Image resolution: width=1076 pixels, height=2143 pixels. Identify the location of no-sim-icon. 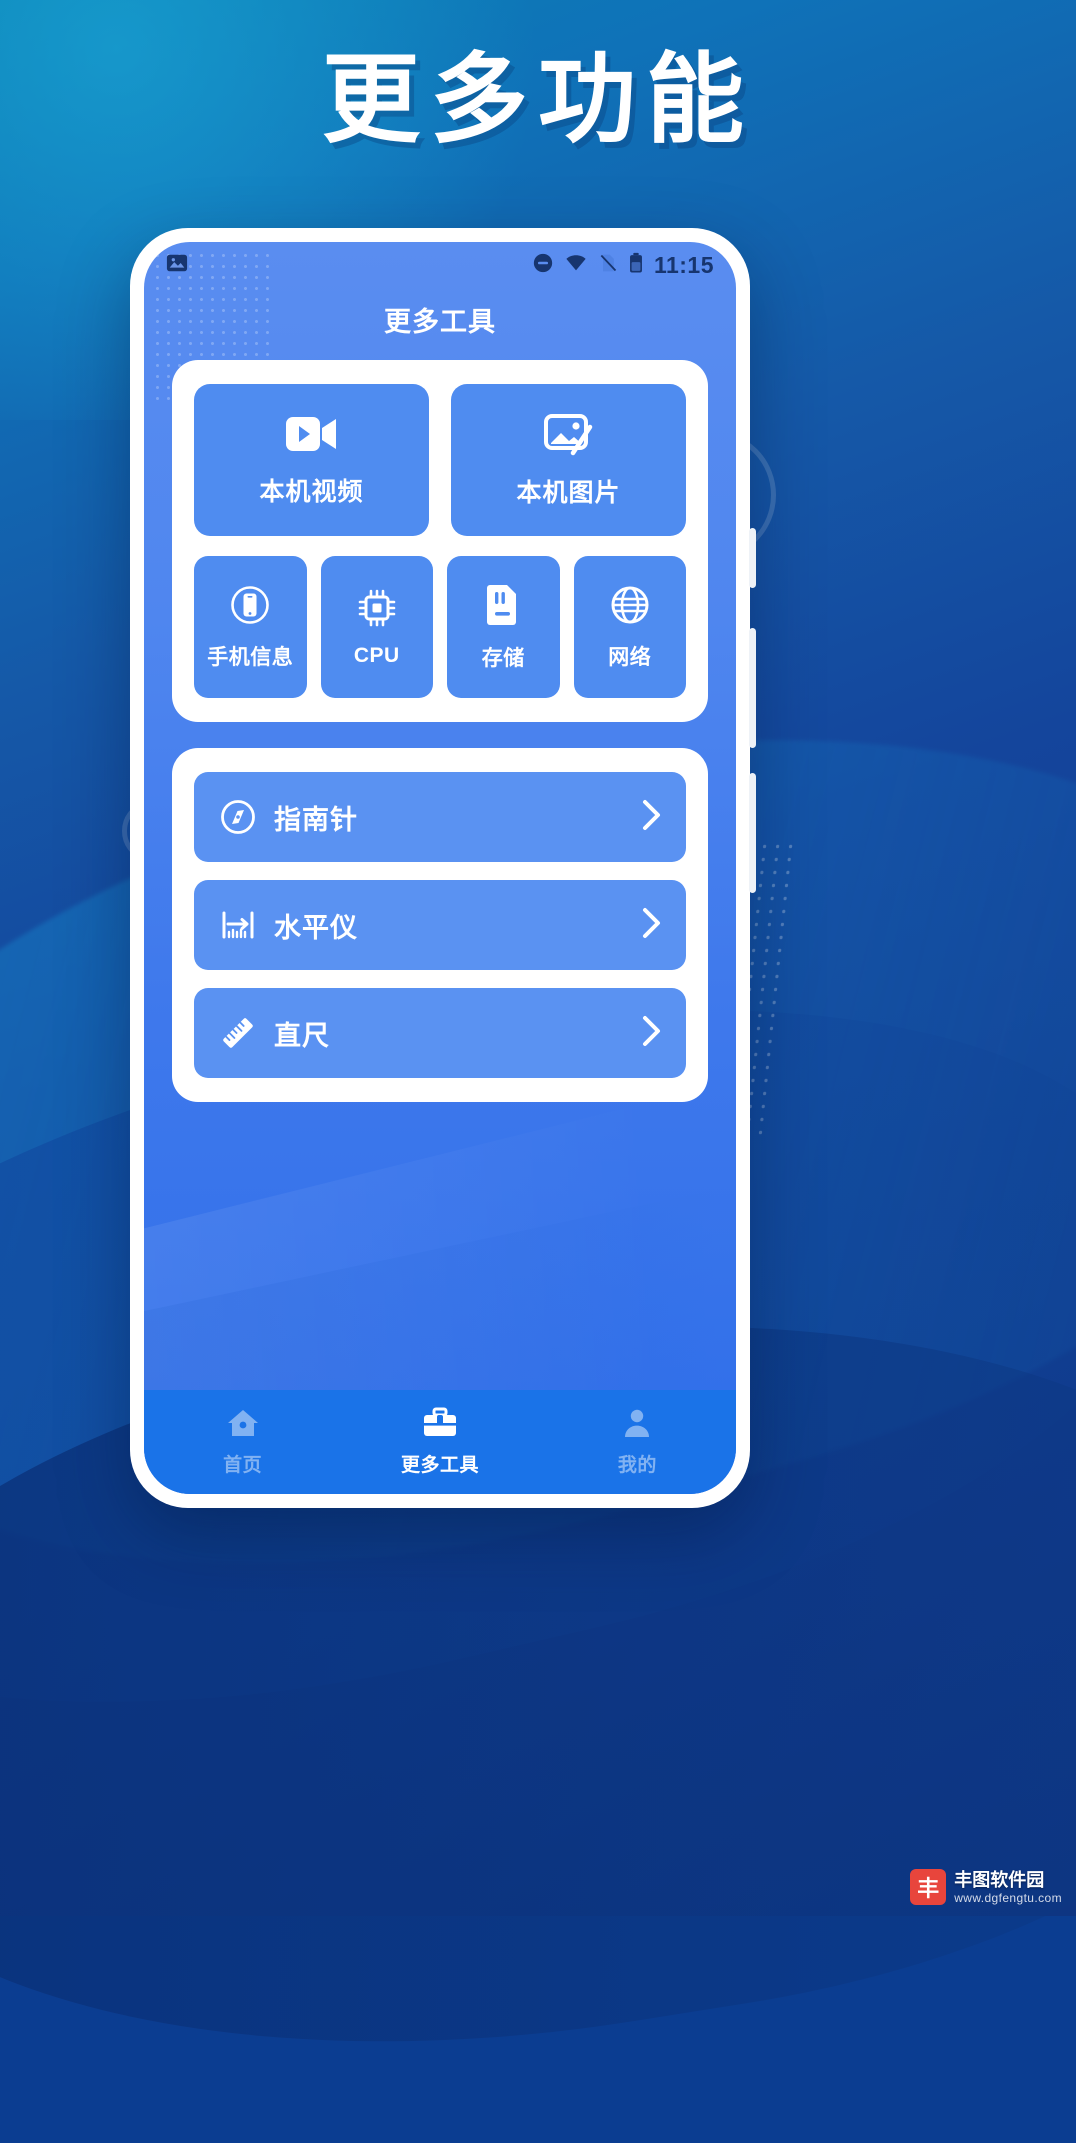
(608, 265).